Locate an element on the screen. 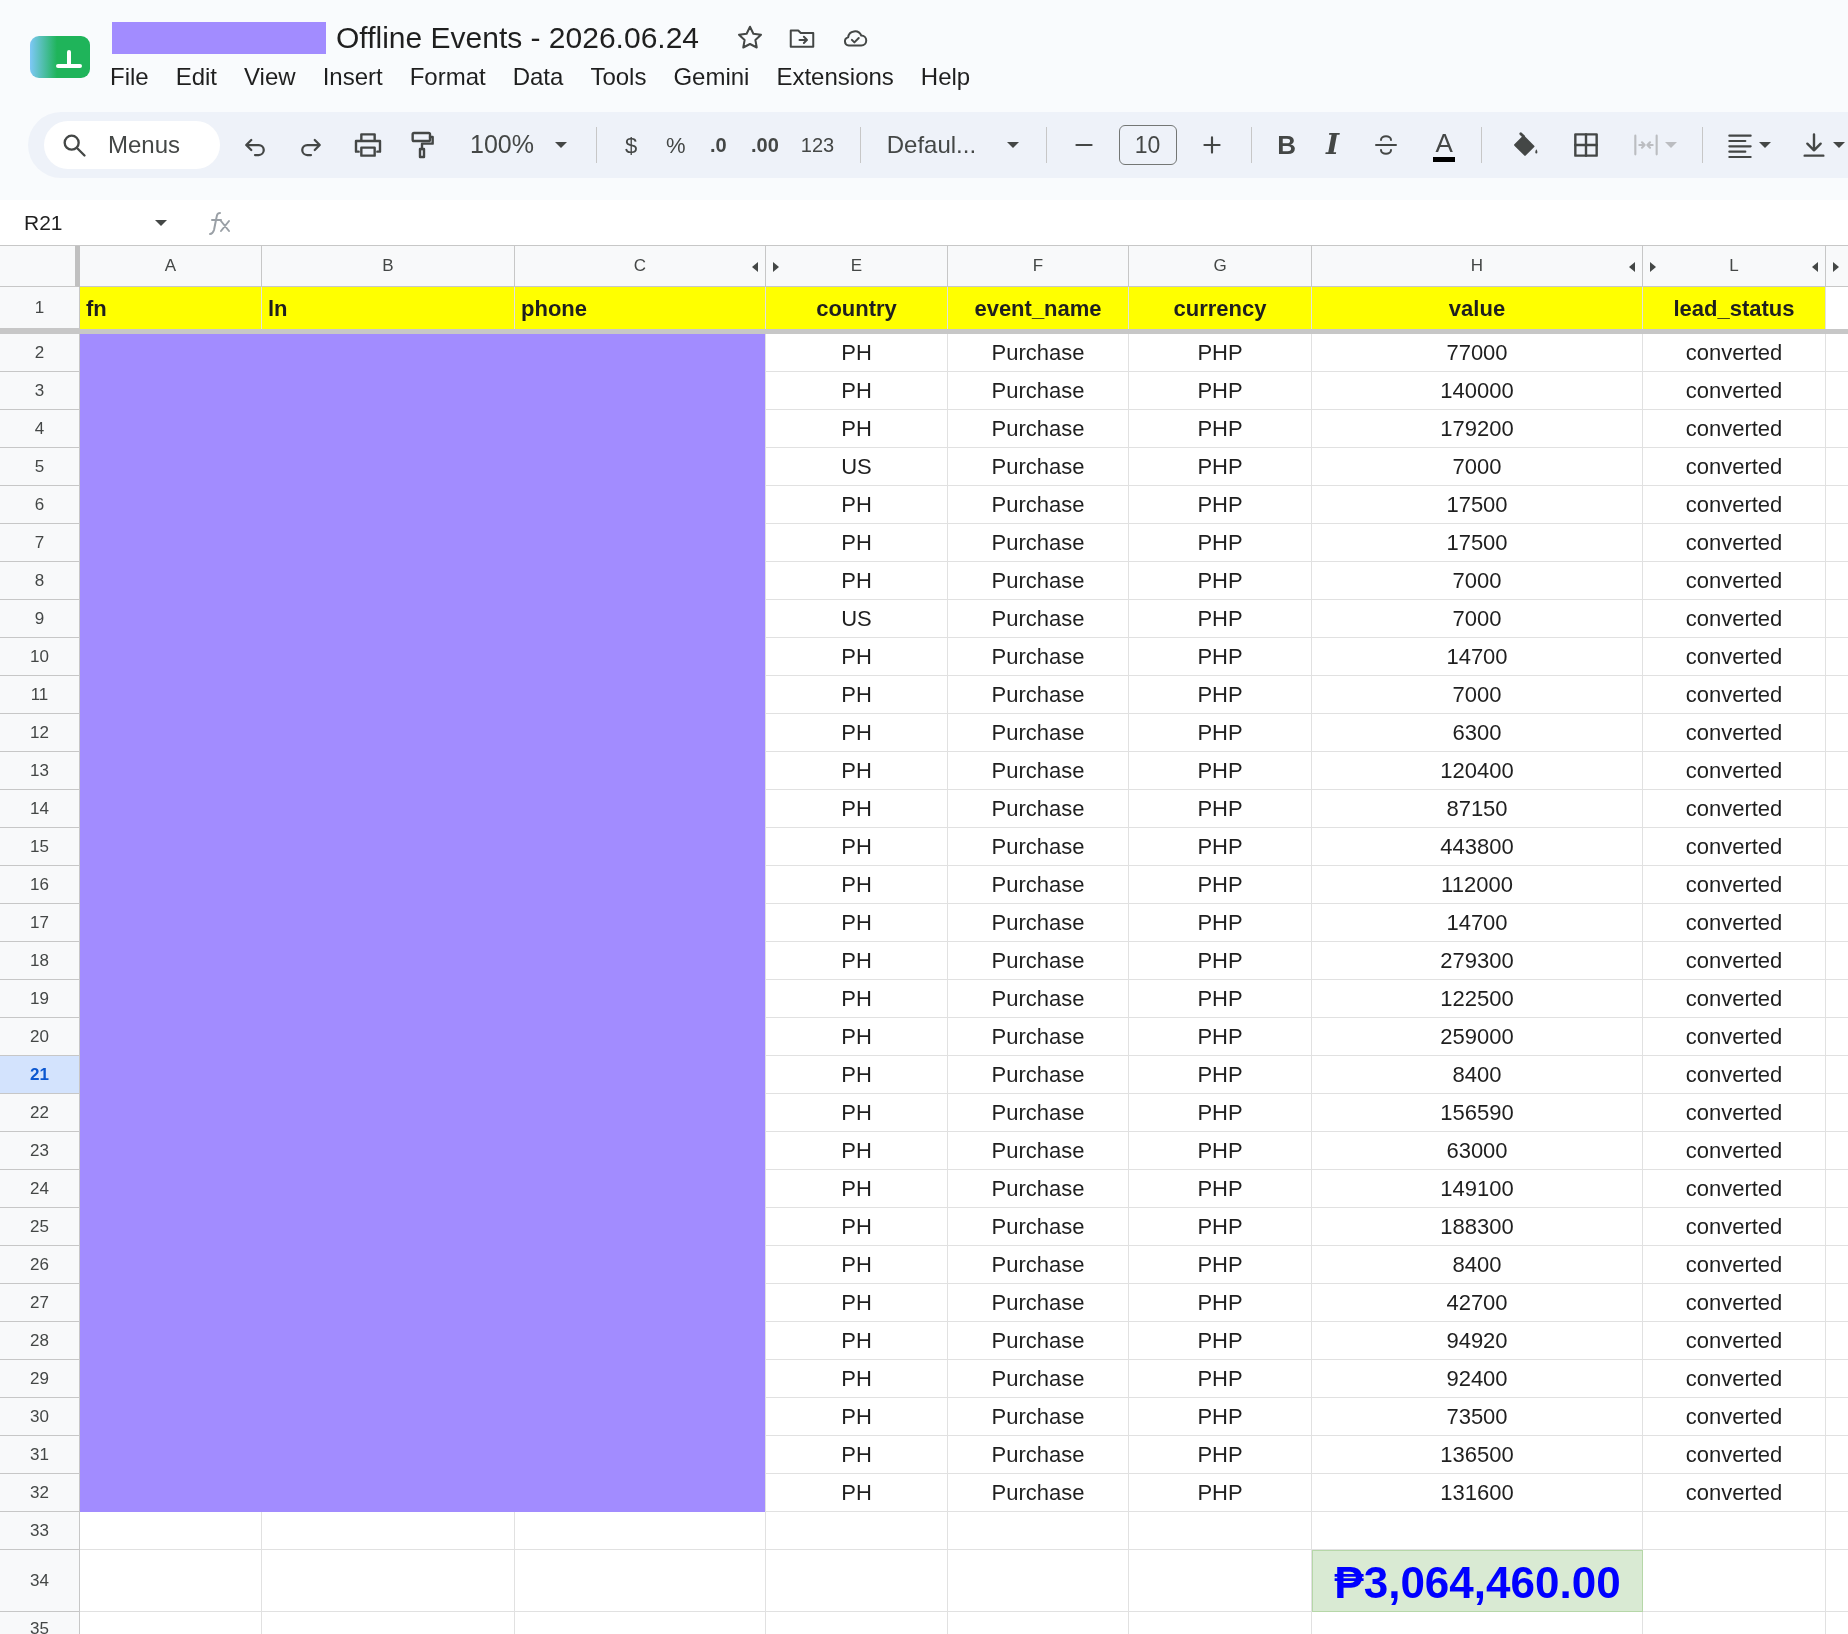 This screenshot has height=1634, width=1848. menu-item: Gemini is located at coordinates (711, 77).